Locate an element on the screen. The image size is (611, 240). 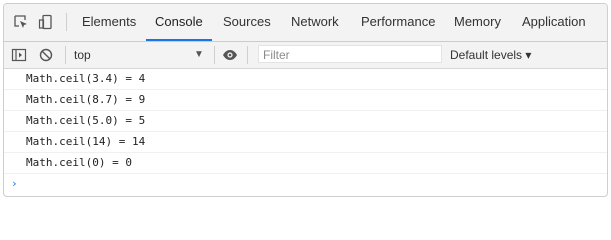
filter-field is located at coordinates (350, 54).